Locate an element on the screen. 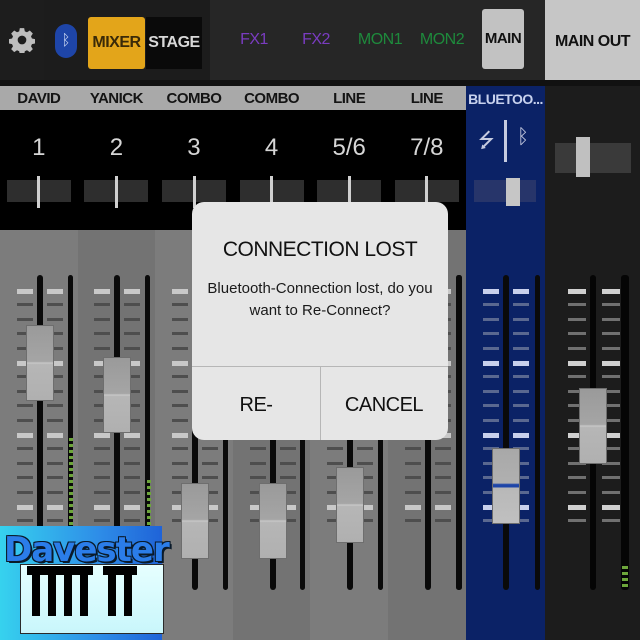 The width and height of the screenshot is (640, 640). usb-icon: ⭍ is located at coordinates (486, 145).